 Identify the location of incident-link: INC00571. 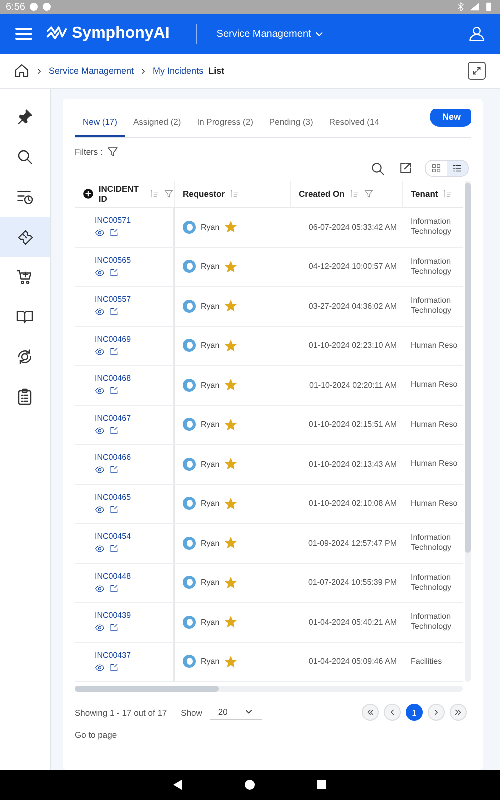
(113, 221).